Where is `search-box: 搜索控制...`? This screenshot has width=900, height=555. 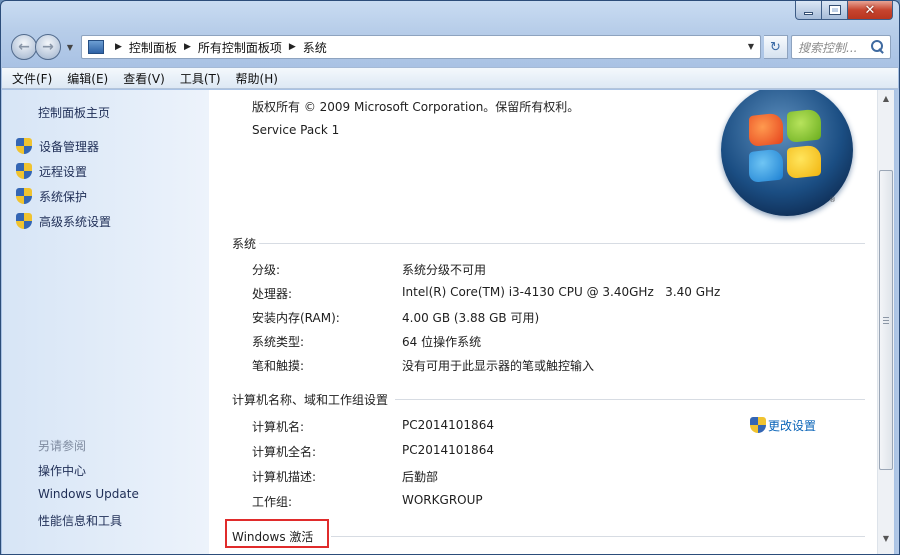
search-box: 搜索控制... is located at coordinates (841, 47).